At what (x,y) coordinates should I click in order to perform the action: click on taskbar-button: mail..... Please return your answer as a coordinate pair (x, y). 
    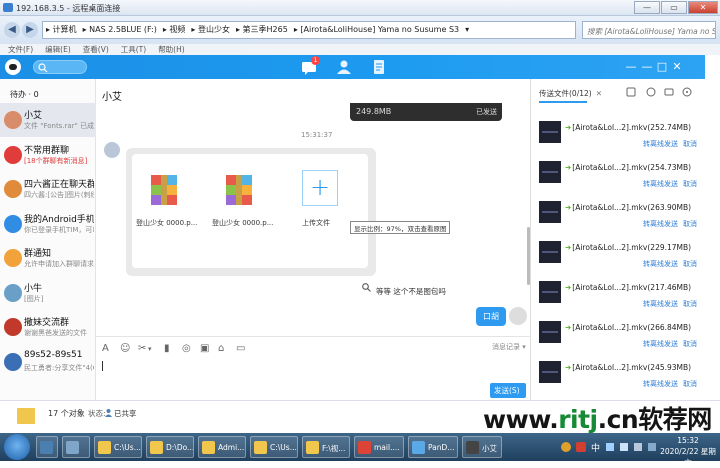
    Looking at the image, I should click on (379, 447).